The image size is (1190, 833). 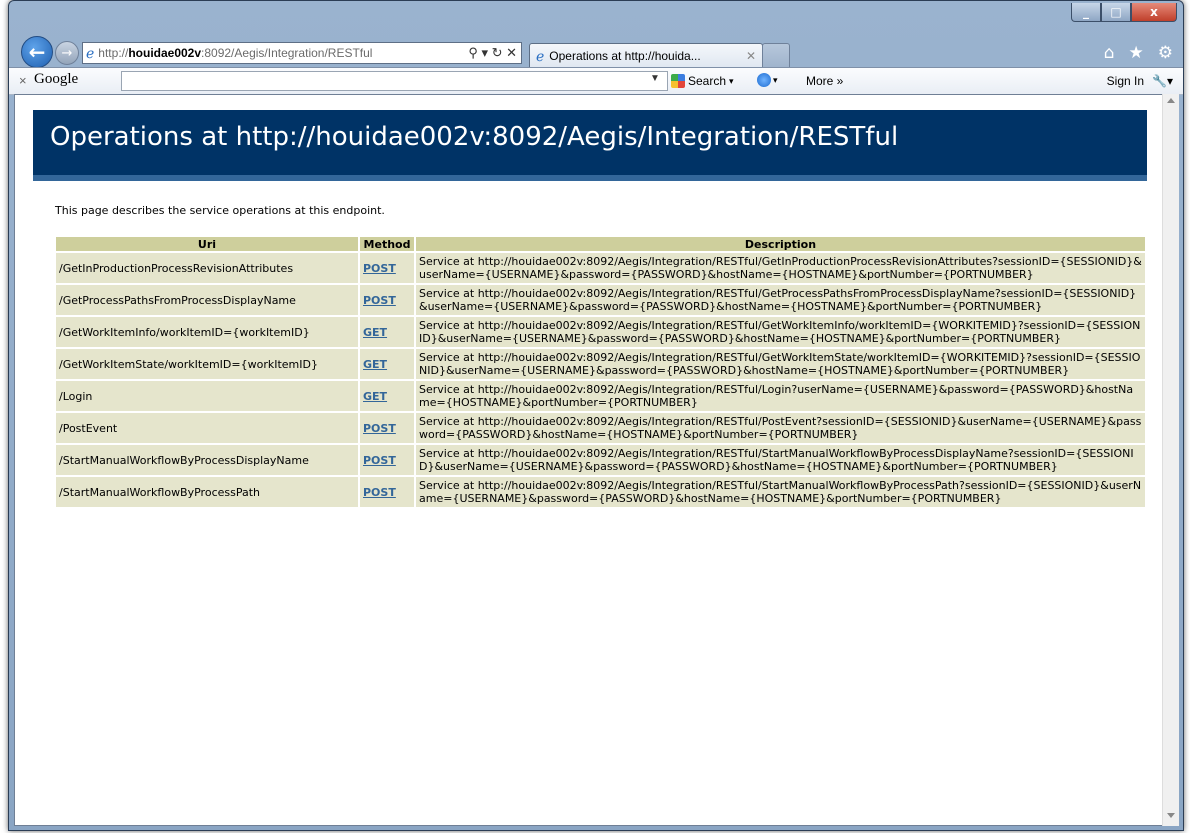 What do you see at coordinates (751, 56) in the screenshot?
I see `close-tab-icon: ✕` at bounding box center [751, 56].